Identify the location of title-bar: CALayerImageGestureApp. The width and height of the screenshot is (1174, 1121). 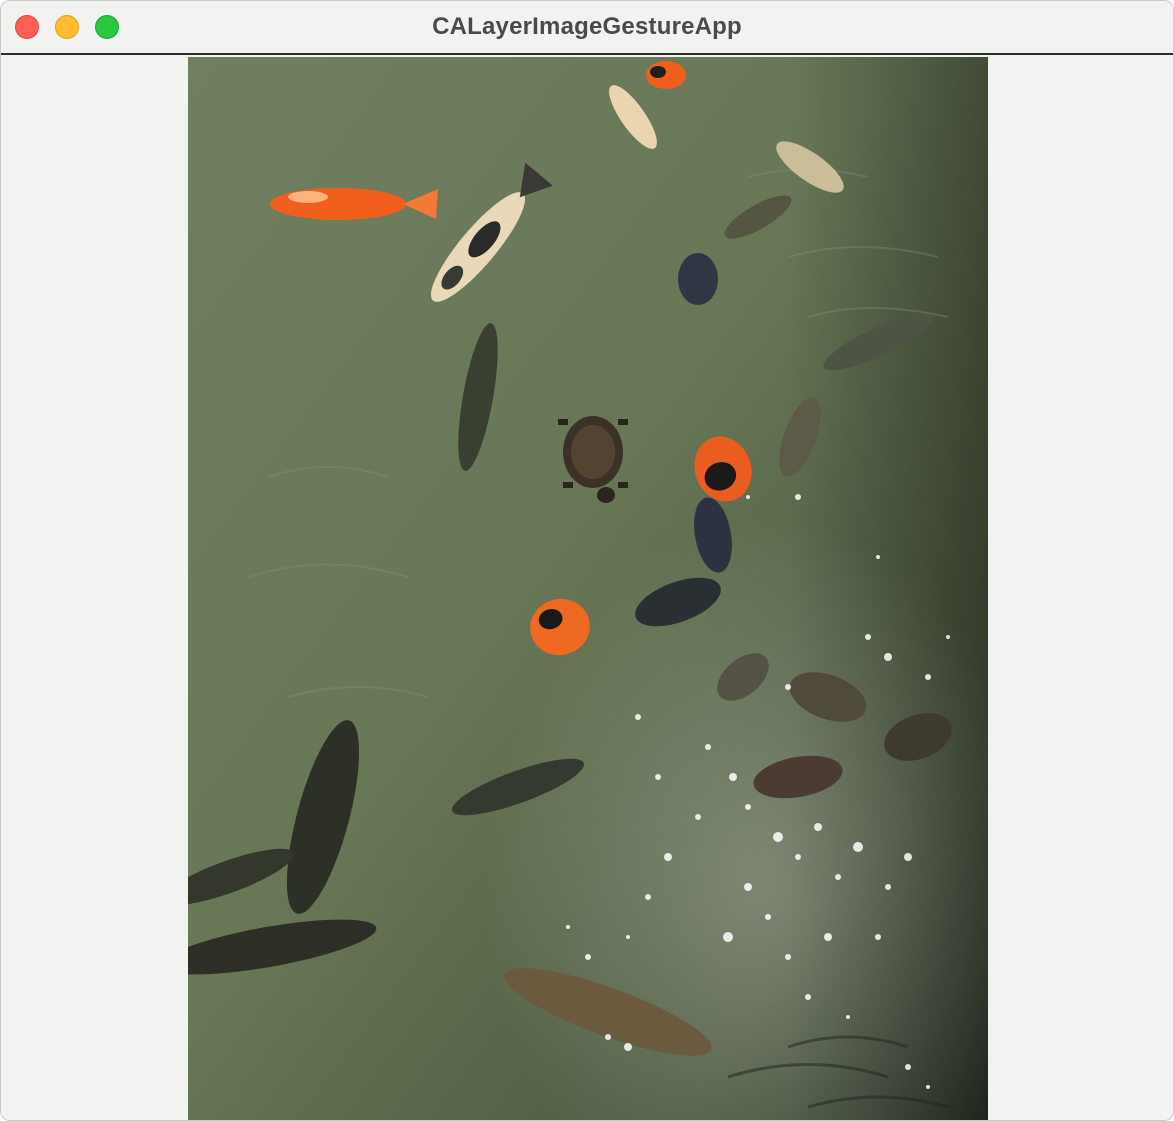
(587, 28).